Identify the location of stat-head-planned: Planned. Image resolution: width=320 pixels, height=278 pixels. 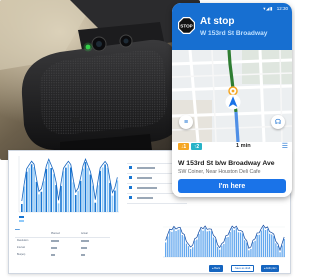
(55, 233).